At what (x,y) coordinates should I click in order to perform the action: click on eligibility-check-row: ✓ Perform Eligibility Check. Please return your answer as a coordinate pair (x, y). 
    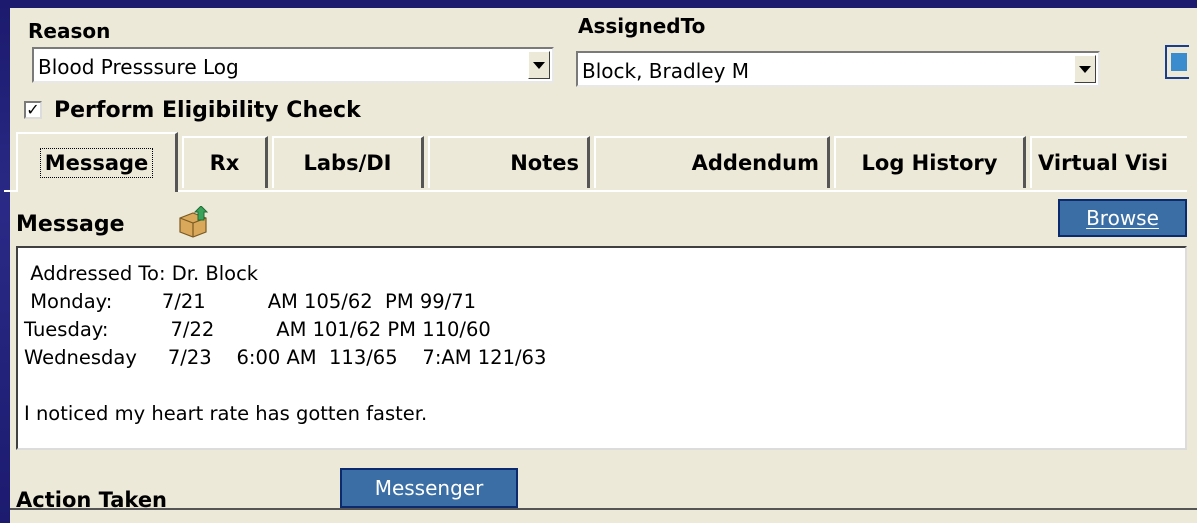
    Looking at the image, I should click on (192, 110).